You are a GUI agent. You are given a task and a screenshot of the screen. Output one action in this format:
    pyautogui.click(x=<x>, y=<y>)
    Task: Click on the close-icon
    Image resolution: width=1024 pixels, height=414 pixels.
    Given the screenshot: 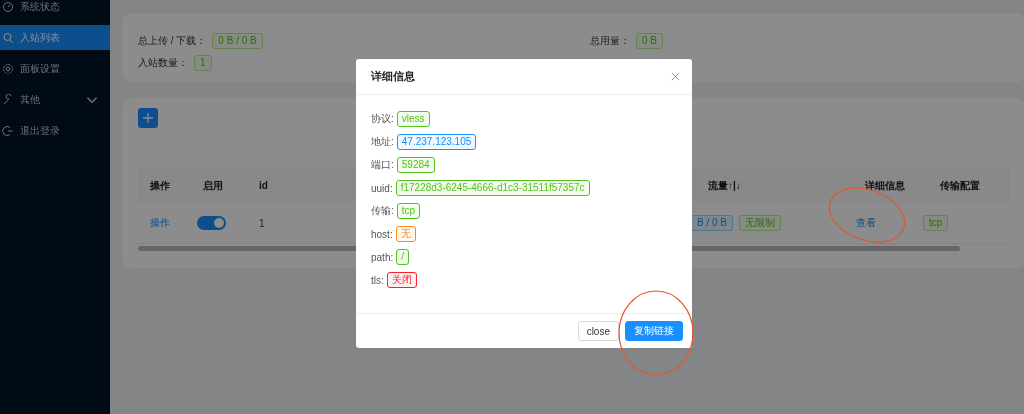 What is the action you would take?
    pyautogui.click(x=675, y=76)
    